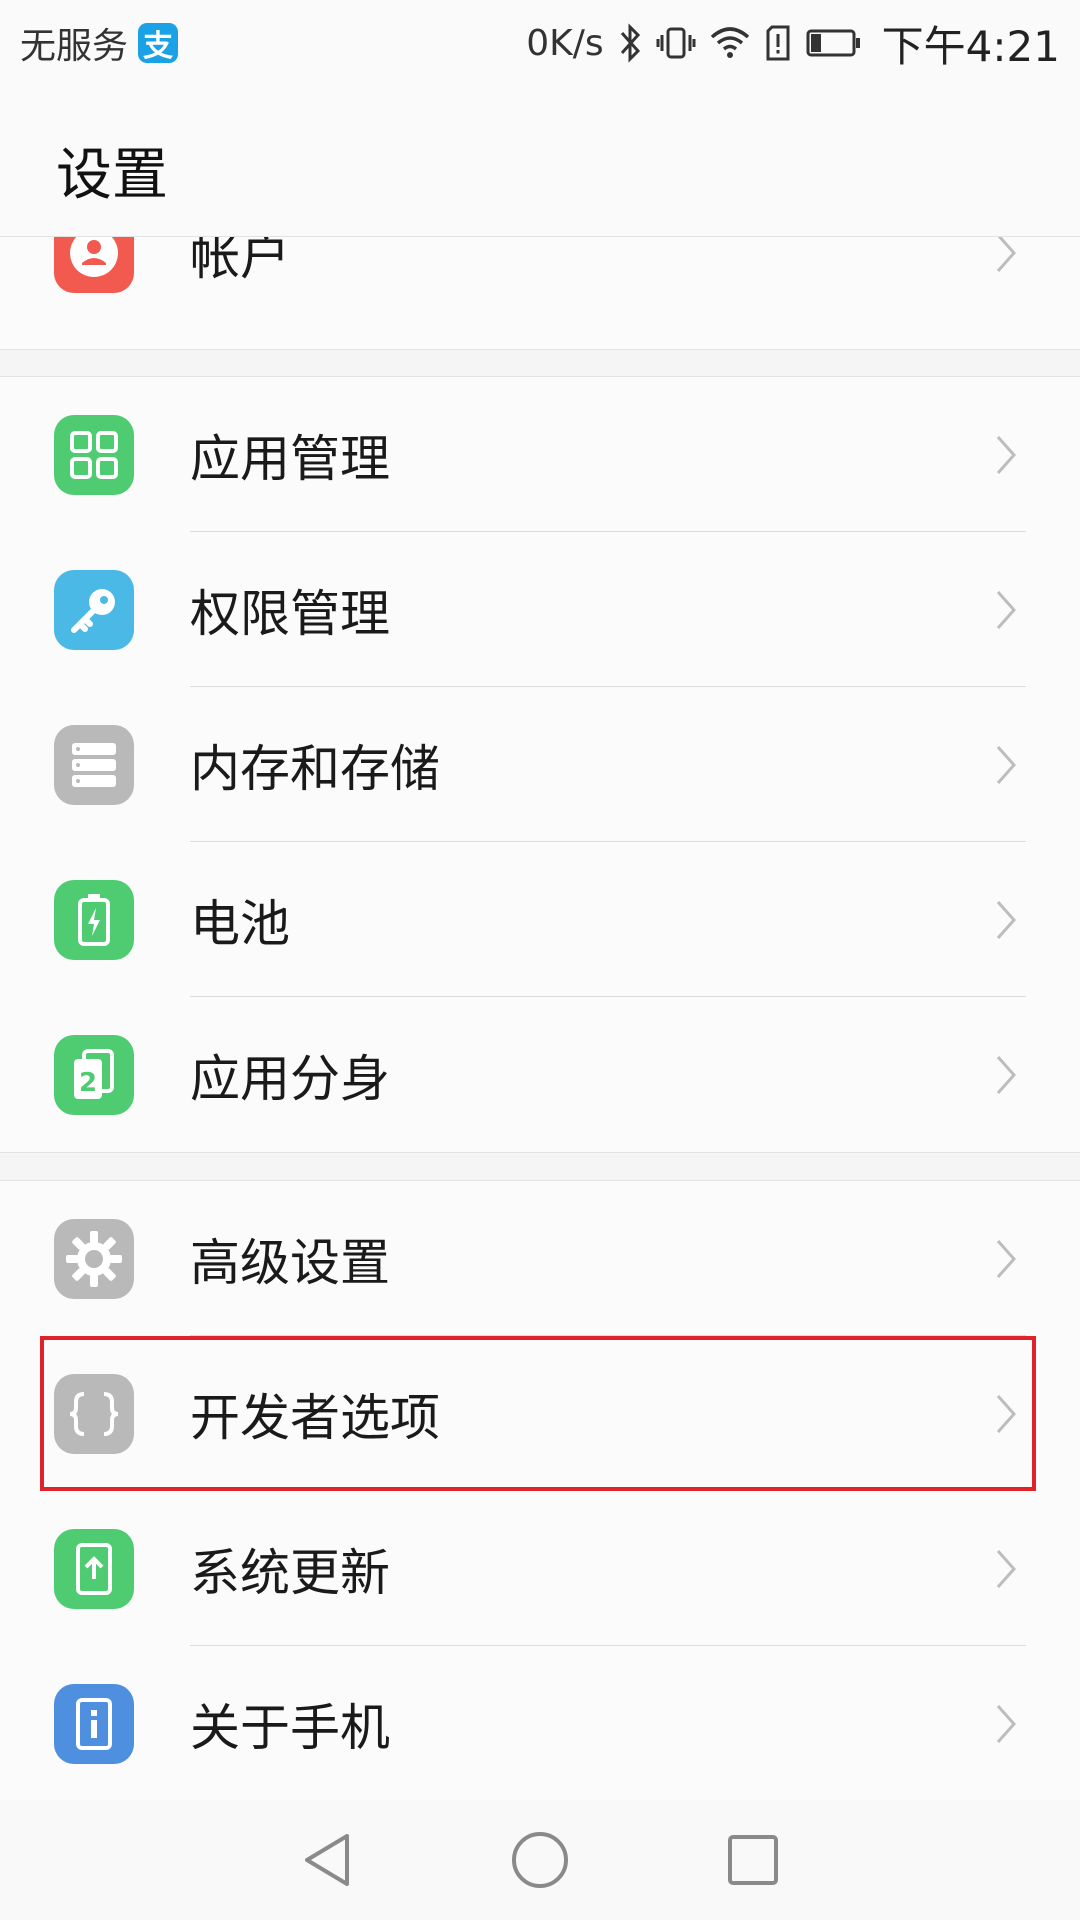 The height and width of the screenshot is (1920, 1080). I want to click on settings-item-app-twin: 2 应用分身, so click(540, 1074).